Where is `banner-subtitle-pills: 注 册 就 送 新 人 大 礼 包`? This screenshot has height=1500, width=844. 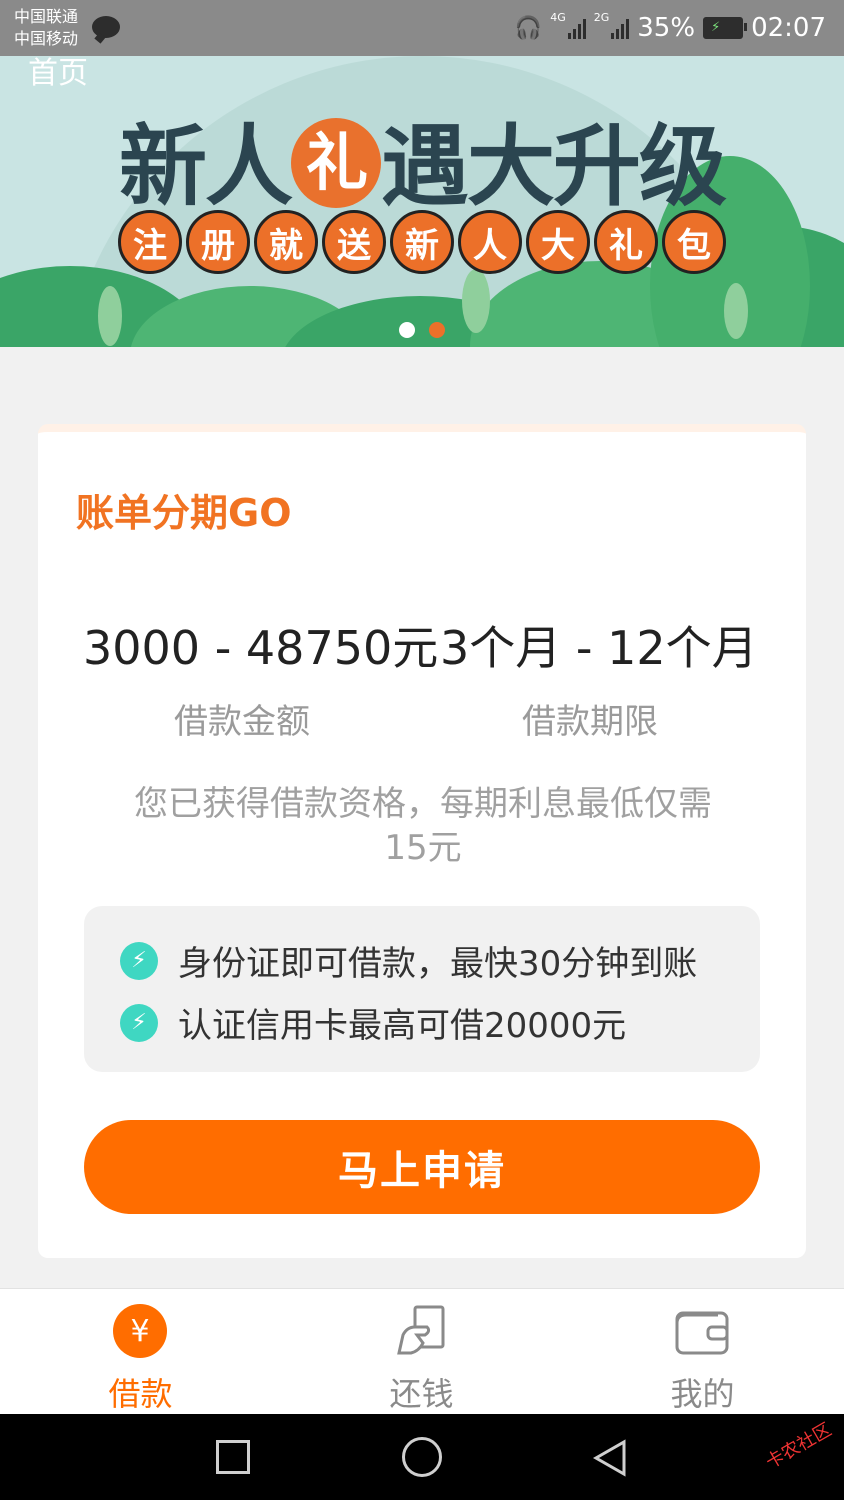
banner-subtitle-pills: 注 册 就 送 新 人 大 礼 包 is located at coordinates (422, 242).